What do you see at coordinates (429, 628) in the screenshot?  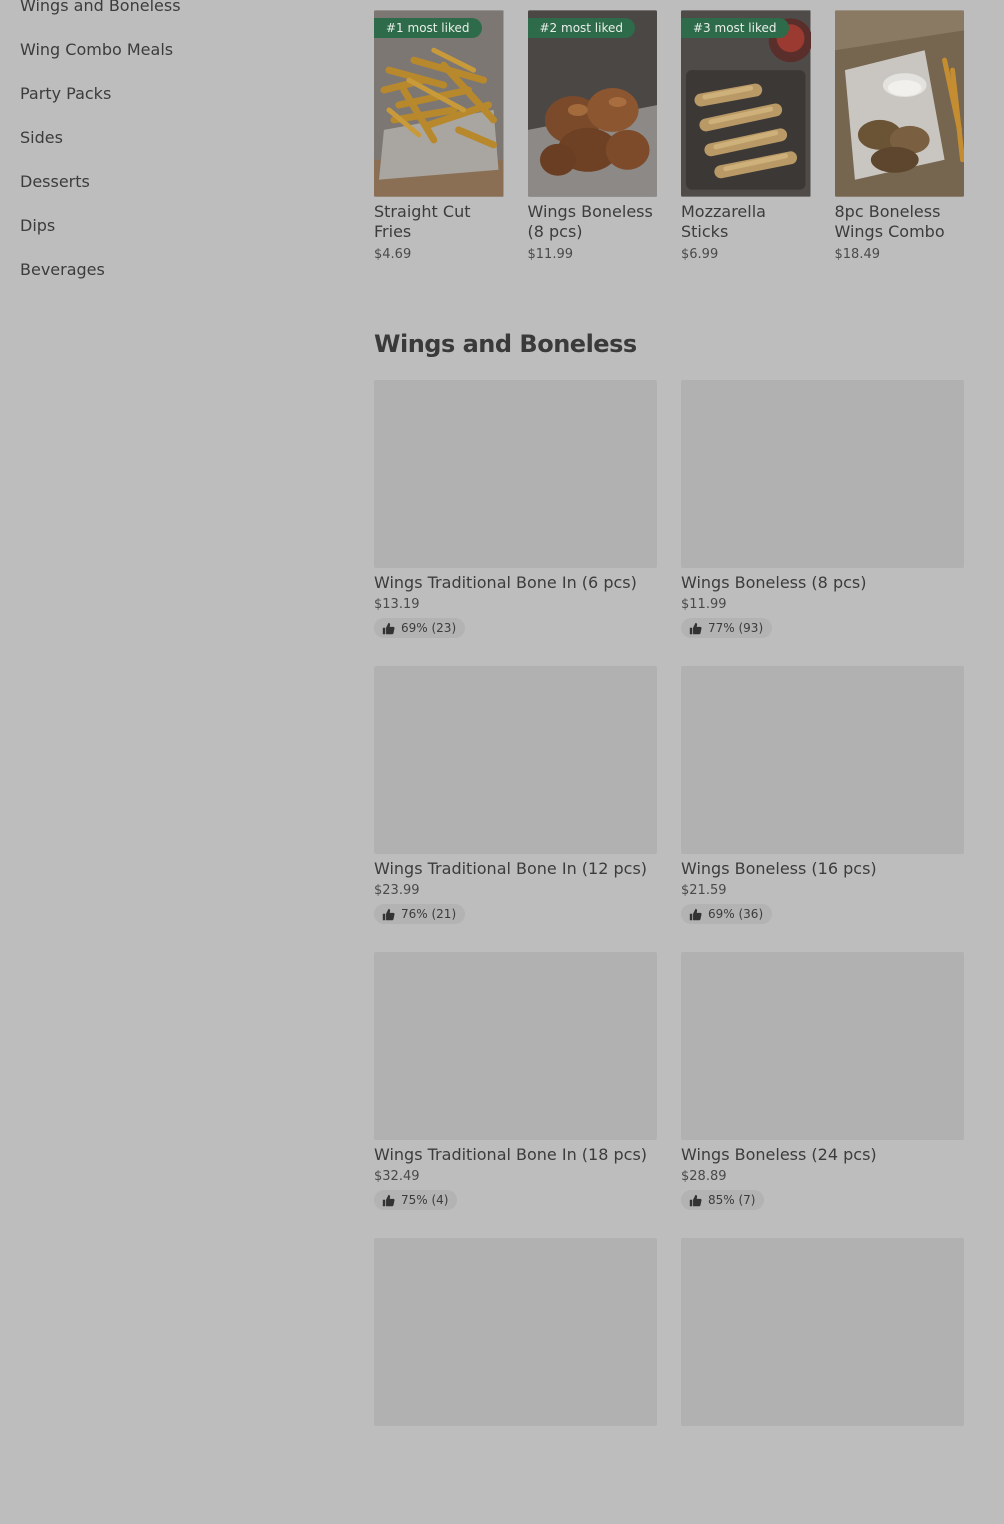 I see `rating-text: 69% (23)` at bounding box center [429, 628].